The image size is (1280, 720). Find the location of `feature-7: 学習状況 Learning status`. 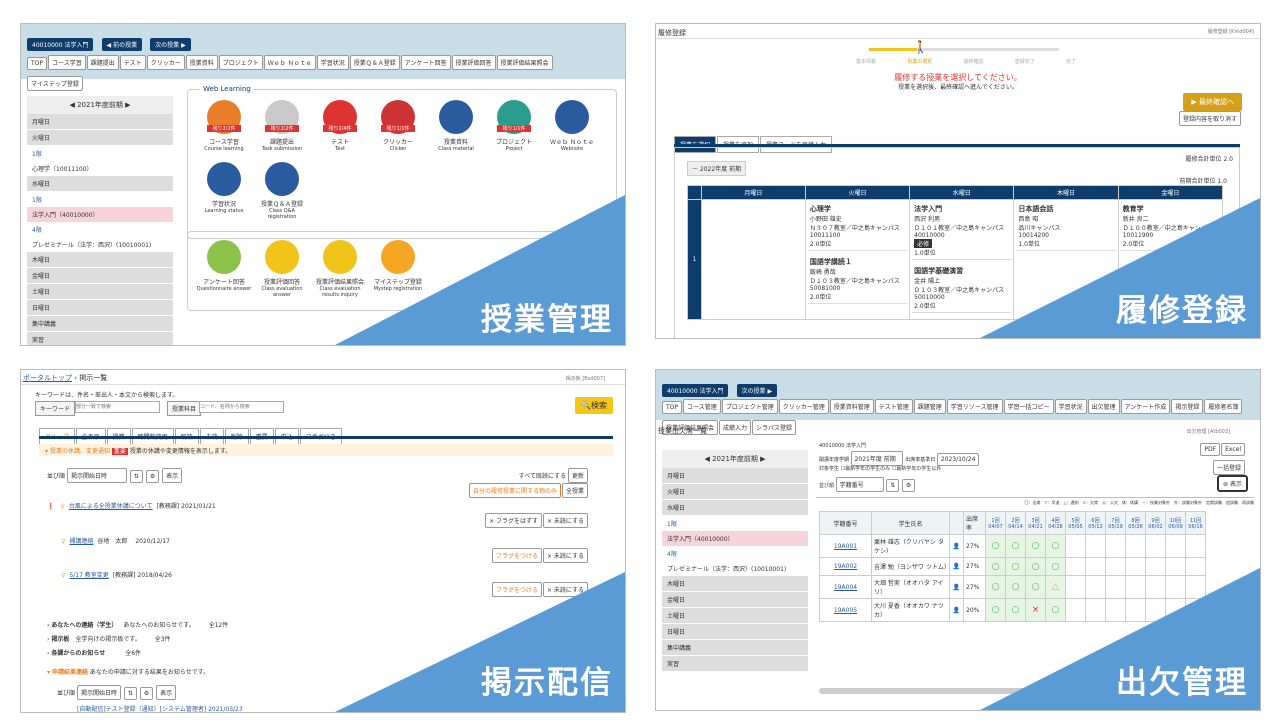

feature-7: 学習状況 Learning status is located at coordinates (224, 188).